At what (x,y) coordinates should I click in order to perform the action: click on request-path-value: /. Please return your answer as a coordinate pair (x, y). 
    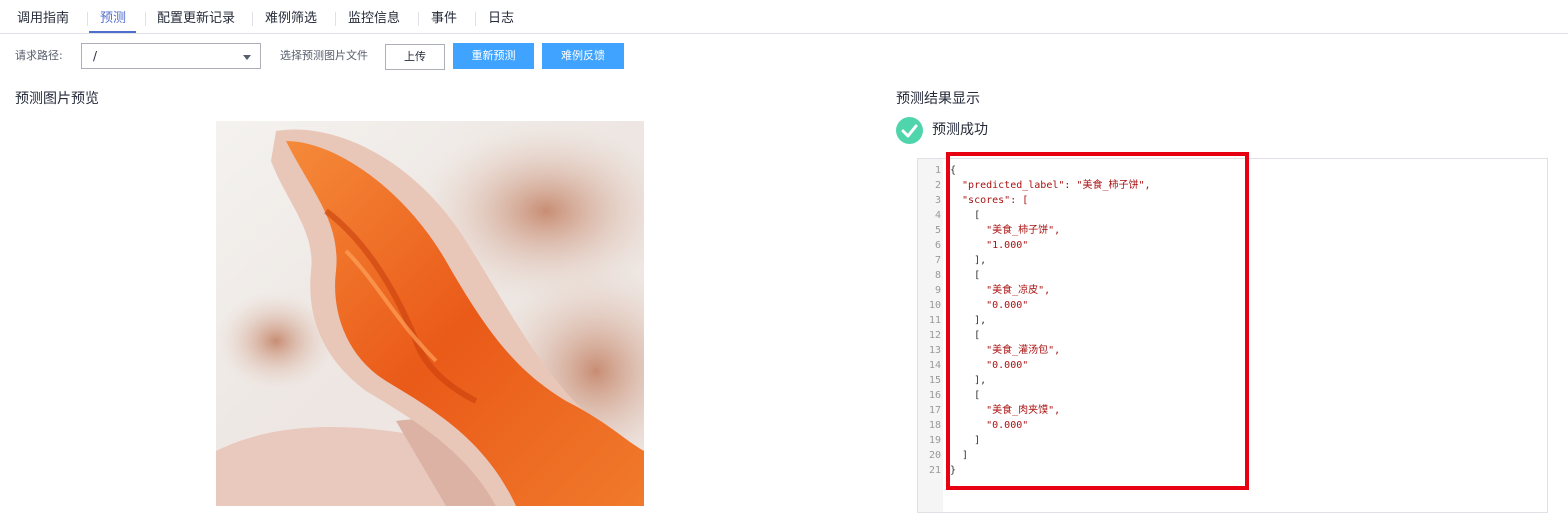
    Looking at the image, I should click on (95, 56).